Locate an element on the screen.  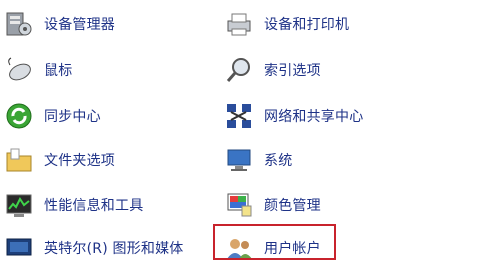
system-label: 系统 is located at coordinates (278, 161).